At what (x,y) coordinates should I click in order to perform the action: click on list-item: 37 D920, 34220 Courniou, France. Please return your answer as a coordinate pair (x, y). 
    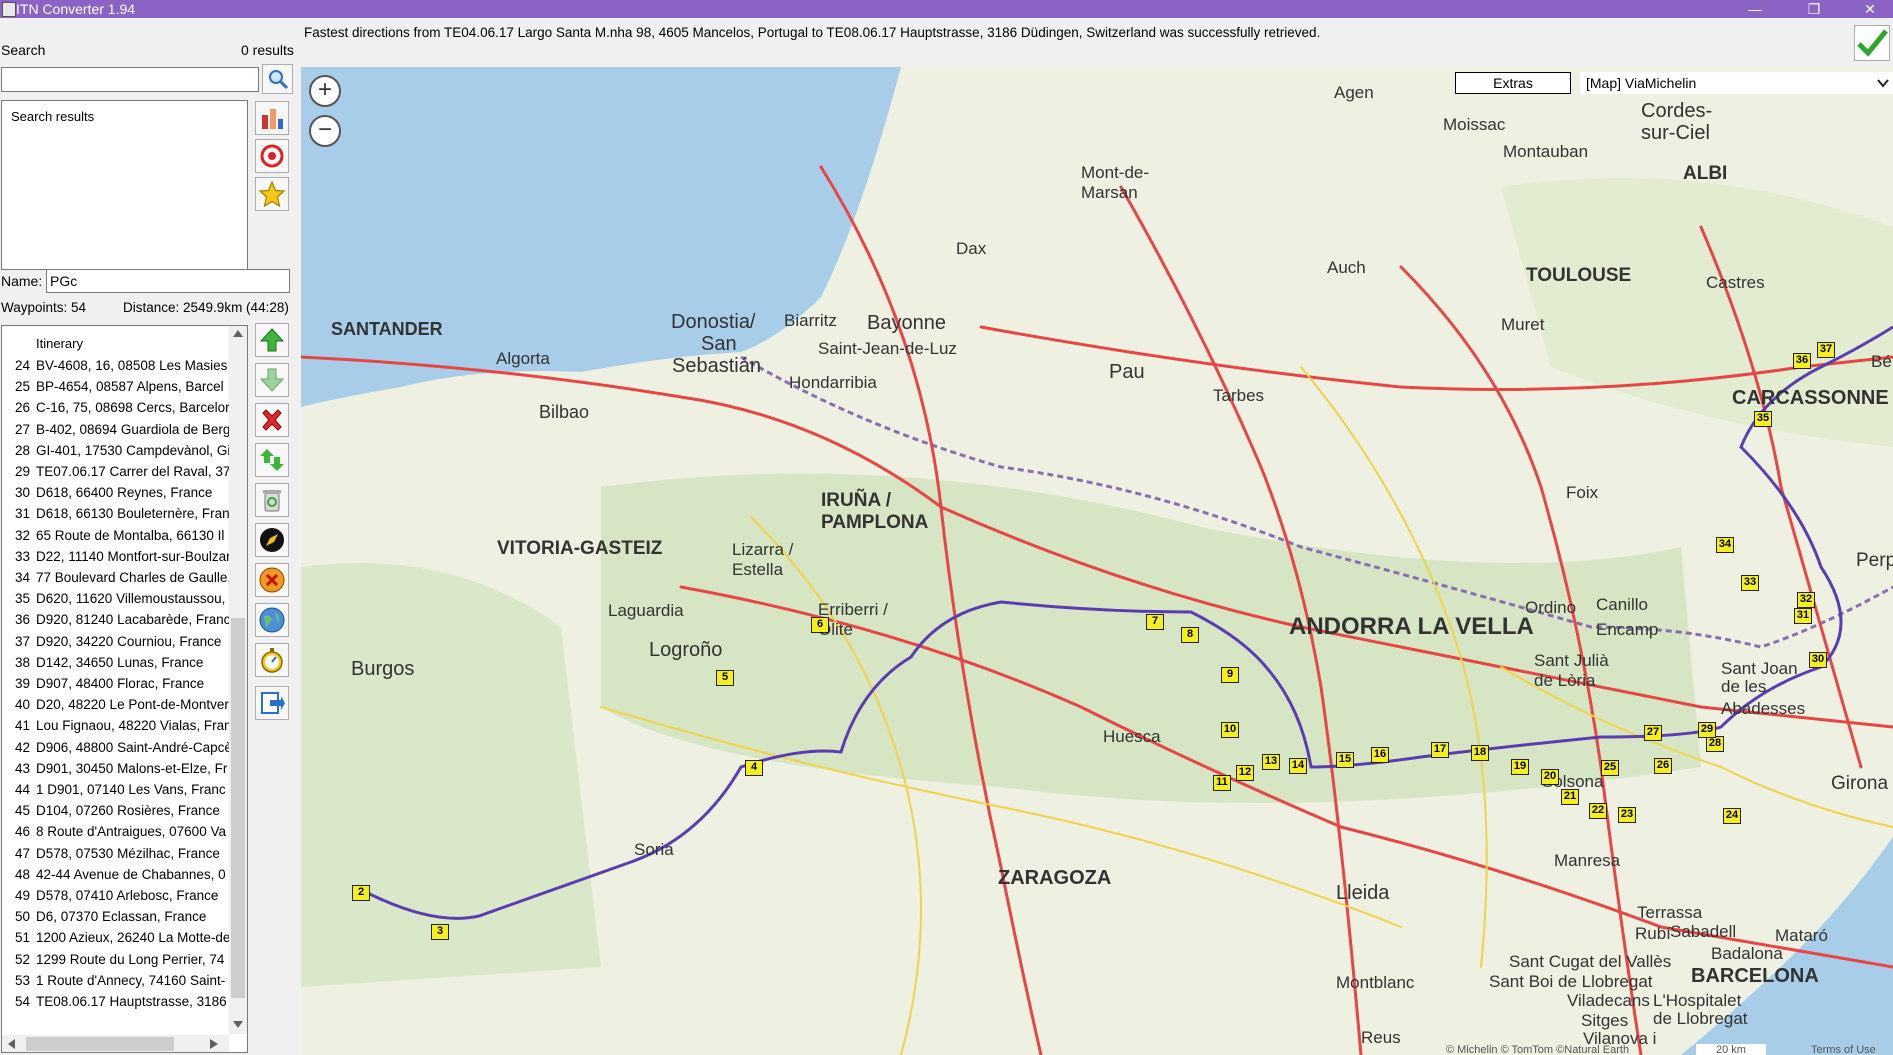
    Looking at the image, I should click on (116, 644).